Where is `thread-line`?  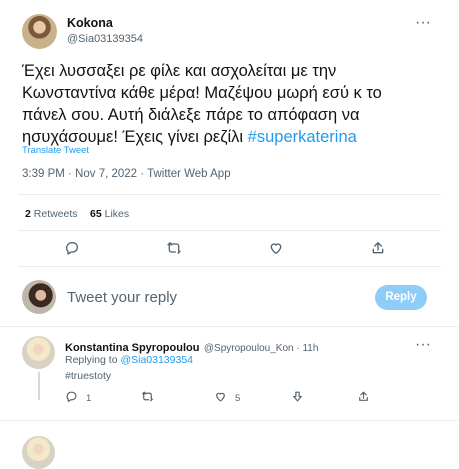
thread-line is located at coordinates (39, 386).